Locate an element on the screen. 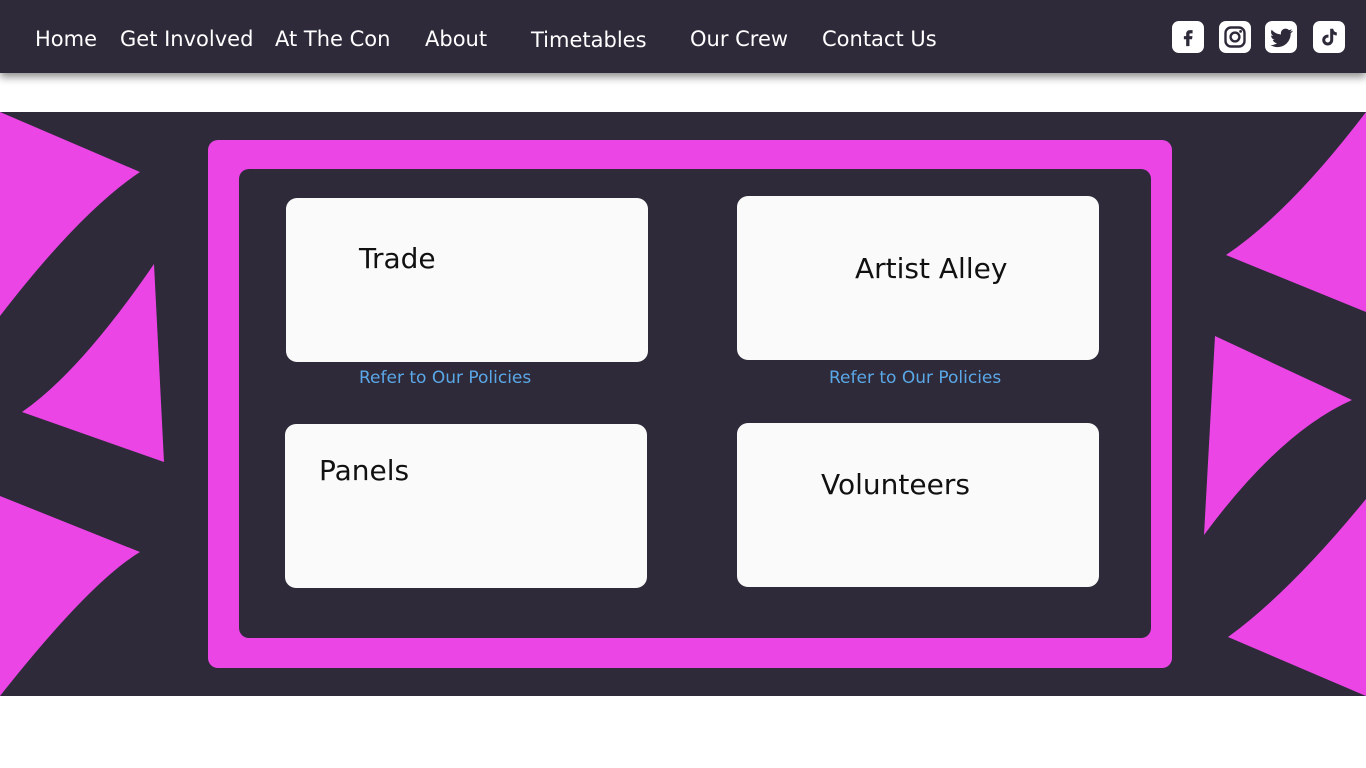  nav-contact-us: Contact Us is located at coordinates (879, 39).